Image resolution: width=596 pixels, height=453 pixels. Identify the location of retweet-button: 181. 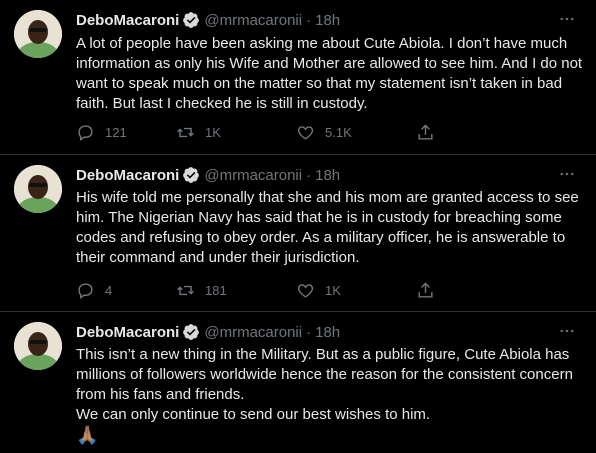
(236, 290).